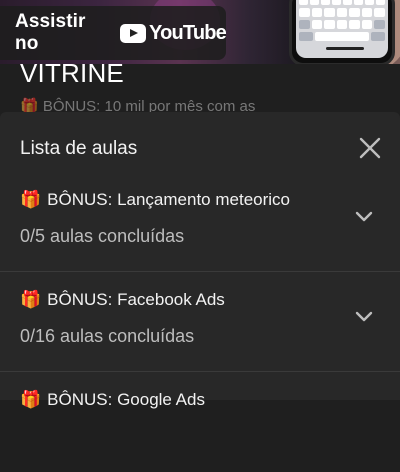 The width and height of the screenshot is (400, 472). Describe the element at coordinates (169, 199) in the screenshot. I see `lesson-title: BÔNUS: Lançamento meteorico` at that location.